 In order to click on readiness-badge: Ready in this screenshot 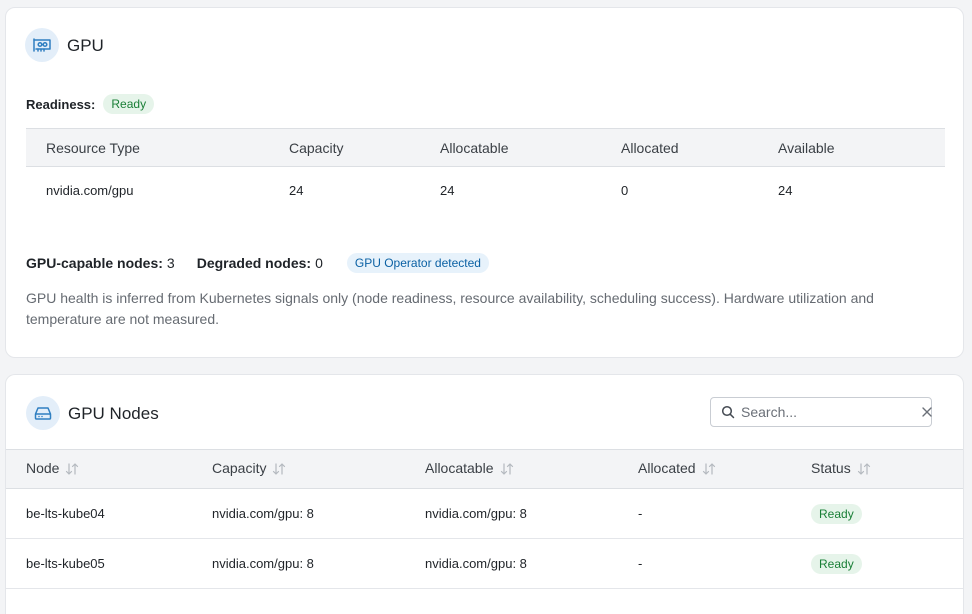, I will do `click(129, 104)`.